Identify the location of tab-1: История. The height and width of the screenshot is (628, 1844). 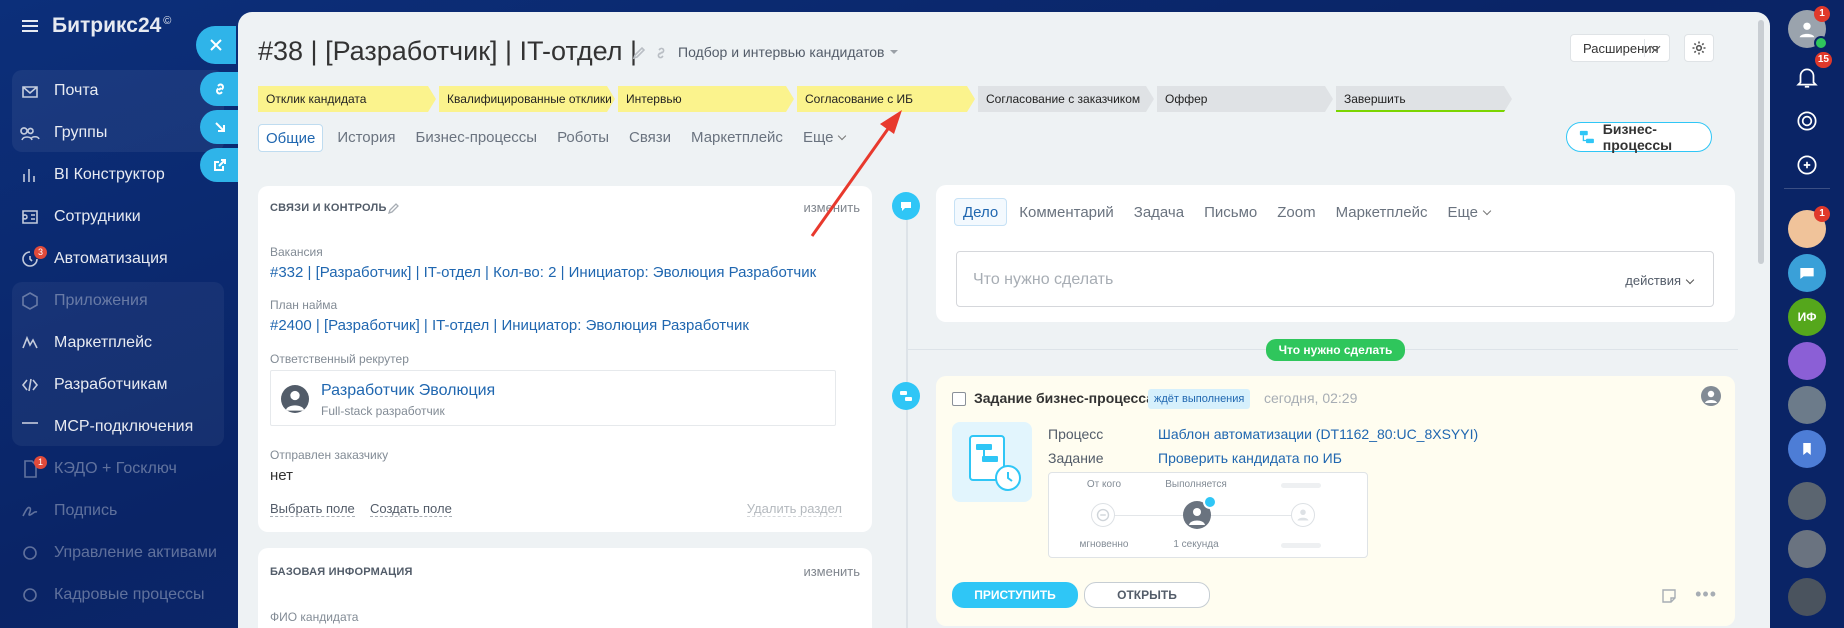
(366, 138).